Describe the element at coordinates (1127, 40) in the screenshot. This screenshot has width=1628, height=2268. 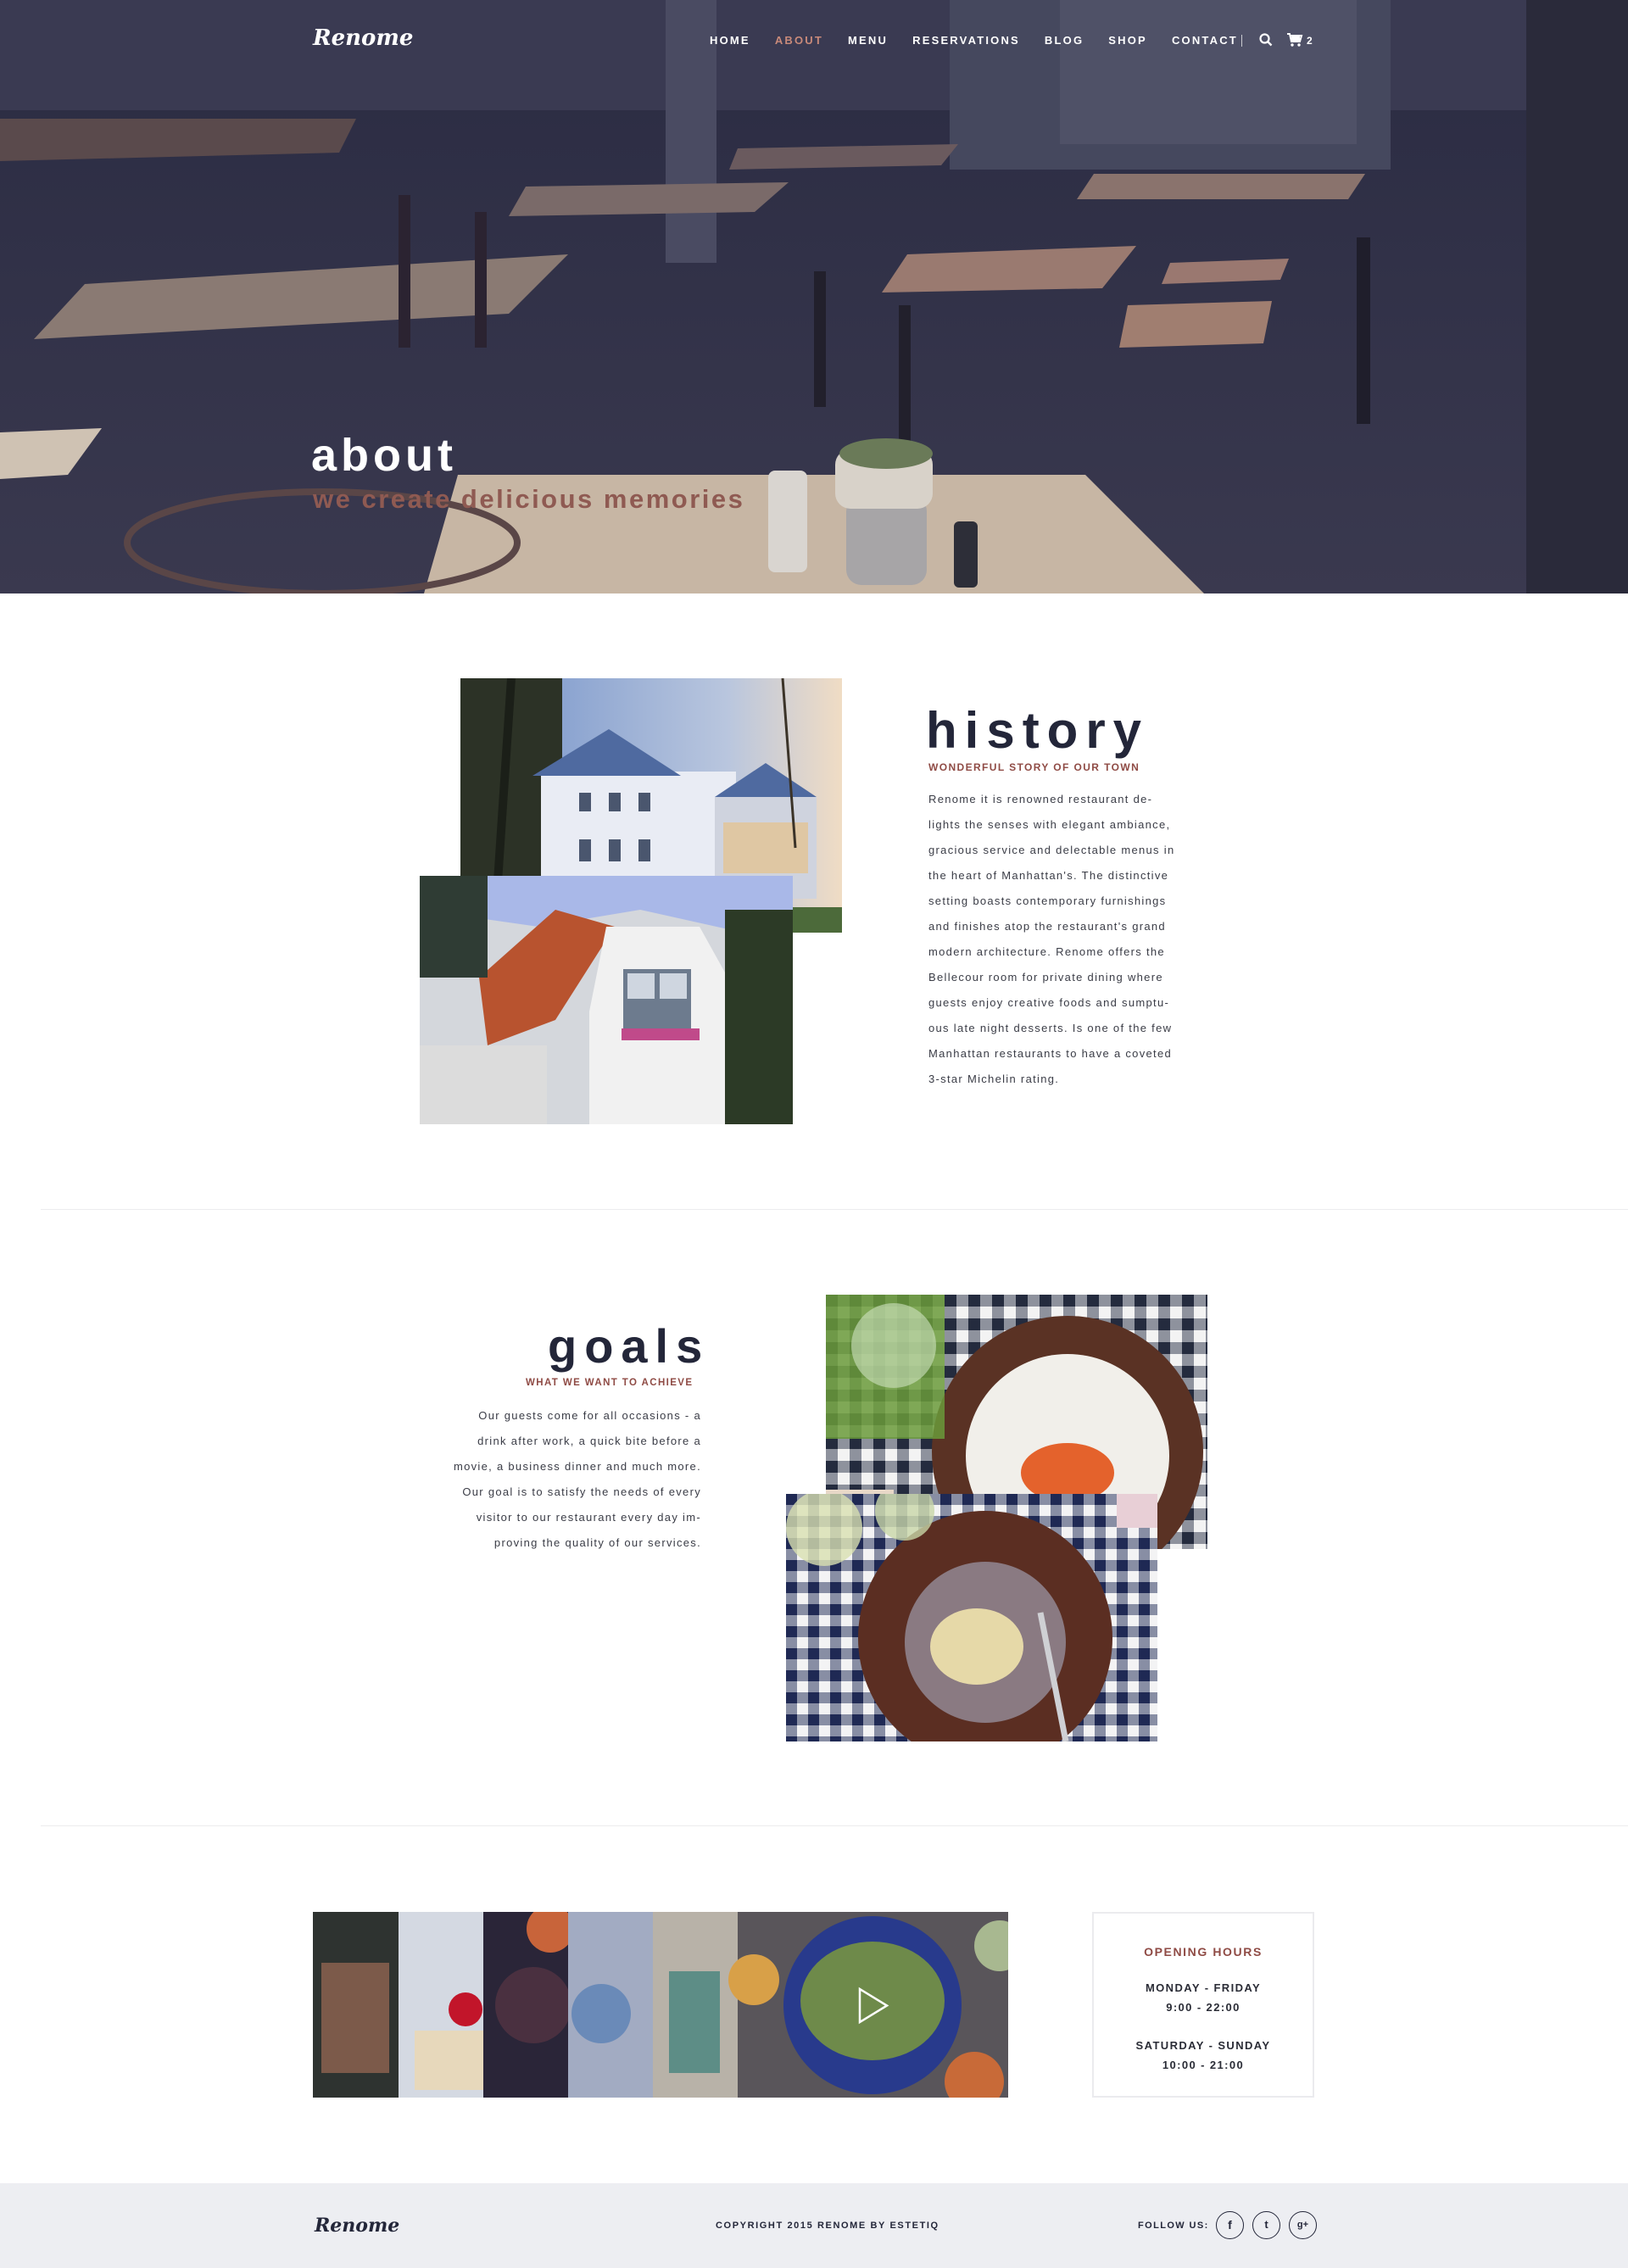
I see `nav-item-shop: SHOP` at that location.